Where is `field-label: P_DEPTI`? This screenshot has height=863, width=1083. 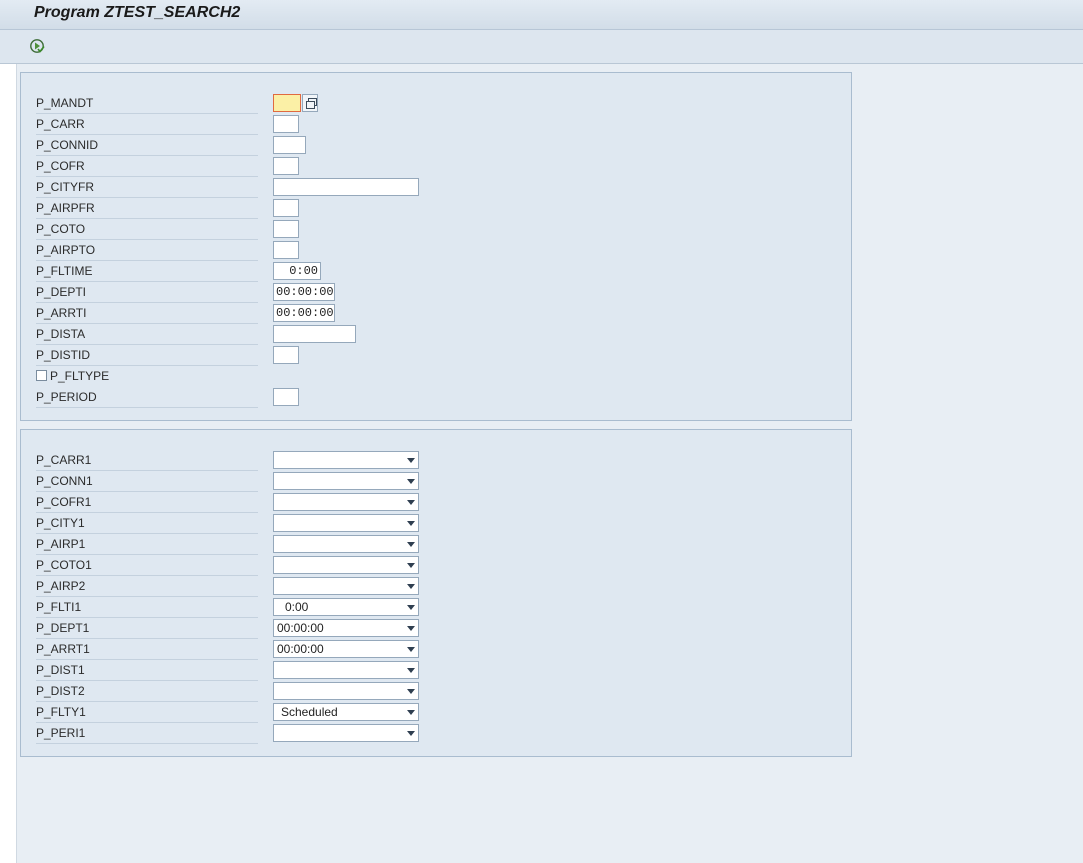
field-label: P_DEPTI is located at coordinates (147, 293).